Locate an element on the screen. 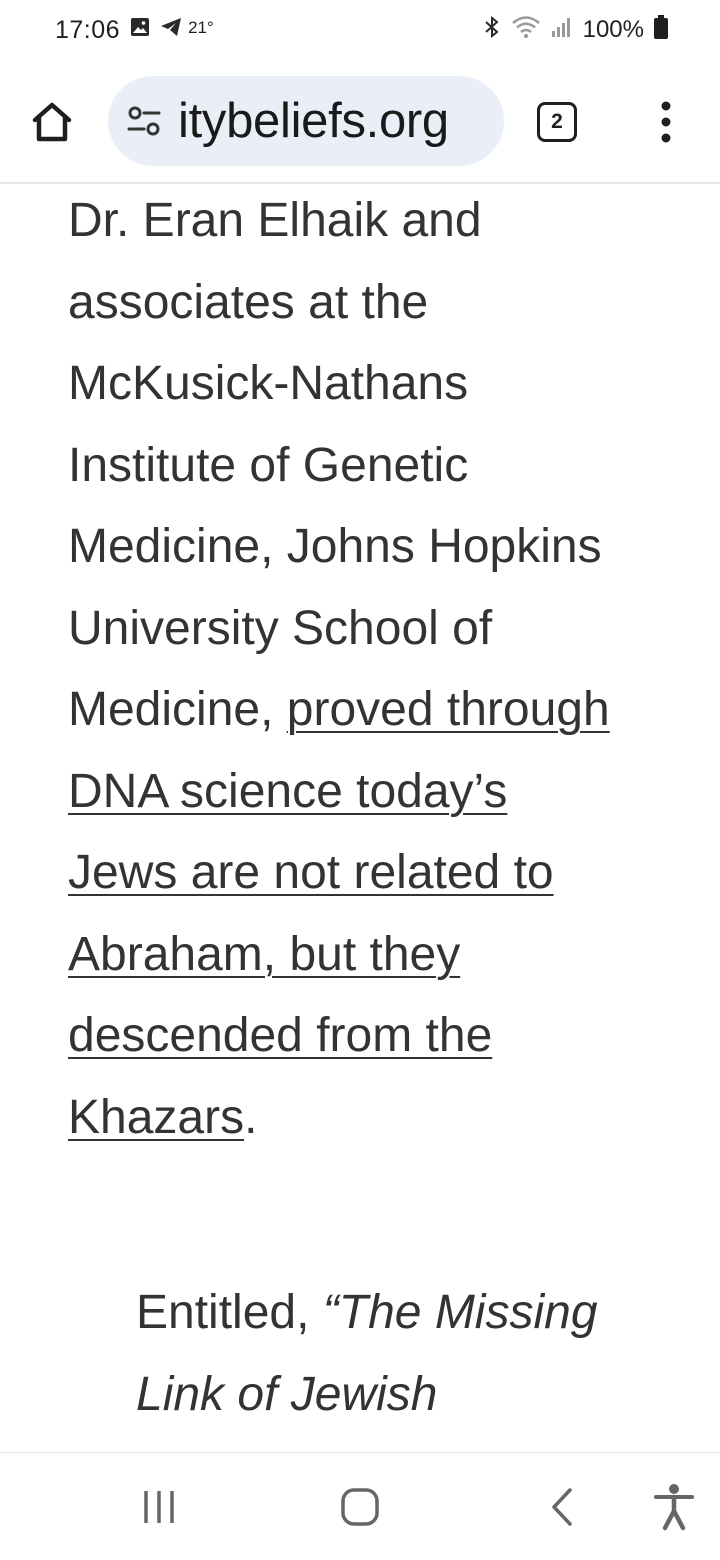 The image size is (720, 1560). address-bar: itybeliefs.org is located at coordinates (306, 121).